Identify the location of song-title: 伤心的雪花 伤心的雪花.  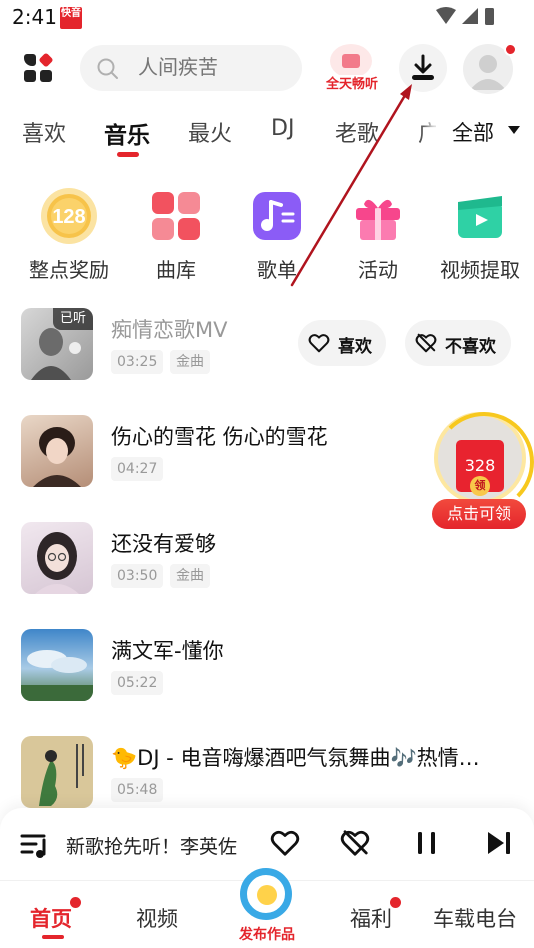
(219, 437).